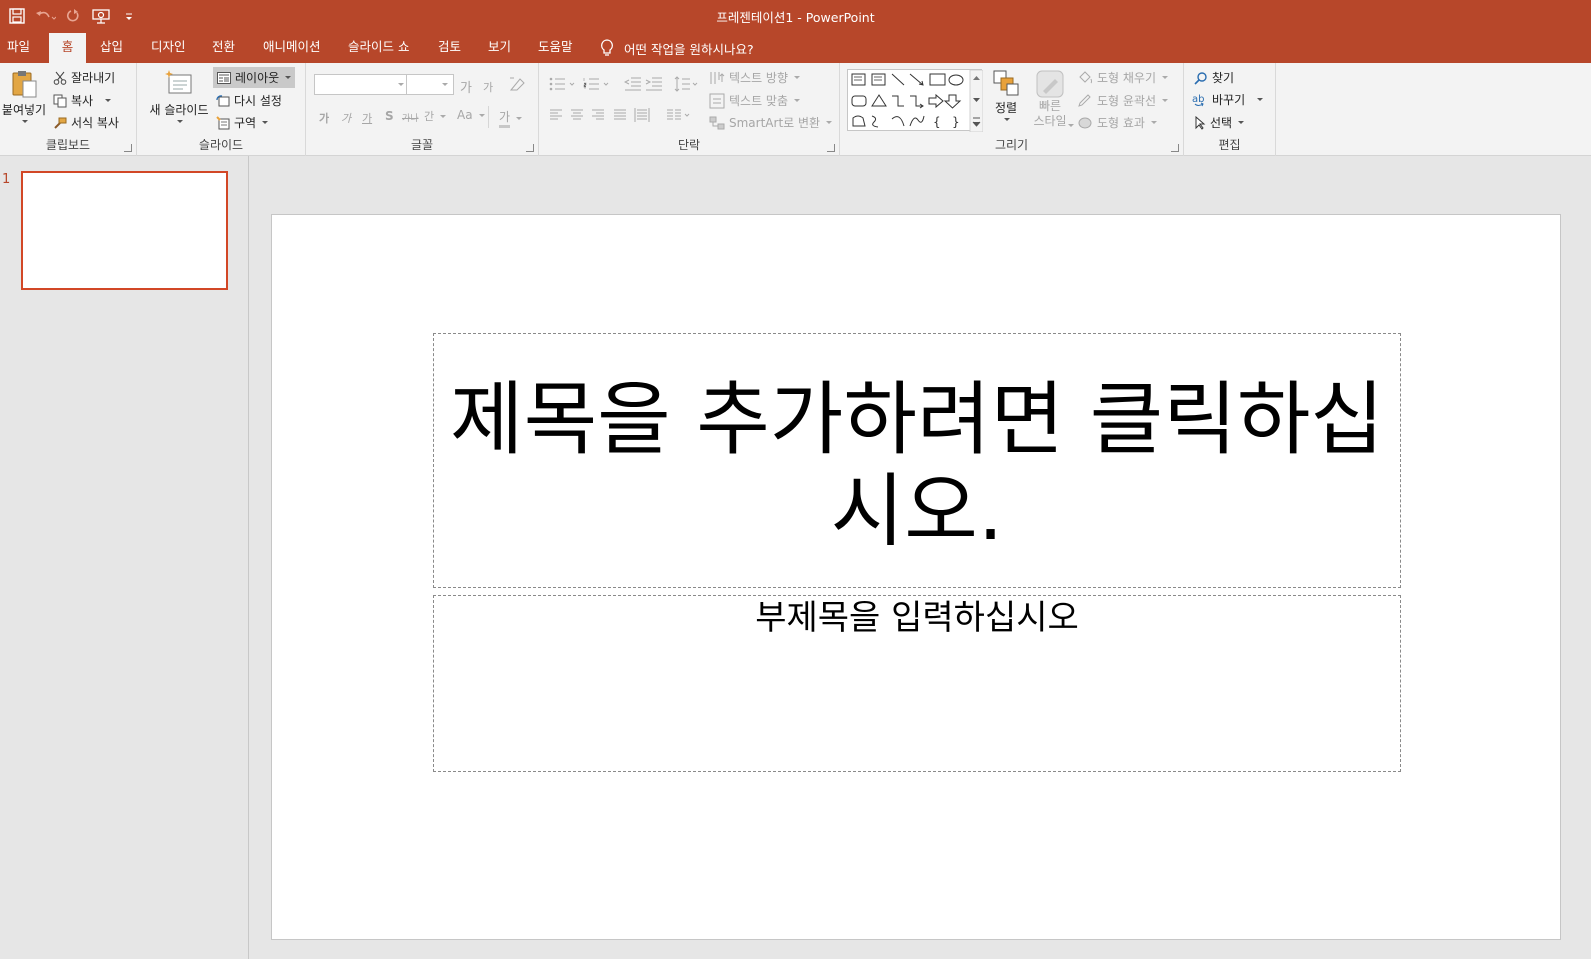  What do you see at coordinates (717, 122) in the screenshot?
I see `smartart-icon` at bounding box center [717, 122].